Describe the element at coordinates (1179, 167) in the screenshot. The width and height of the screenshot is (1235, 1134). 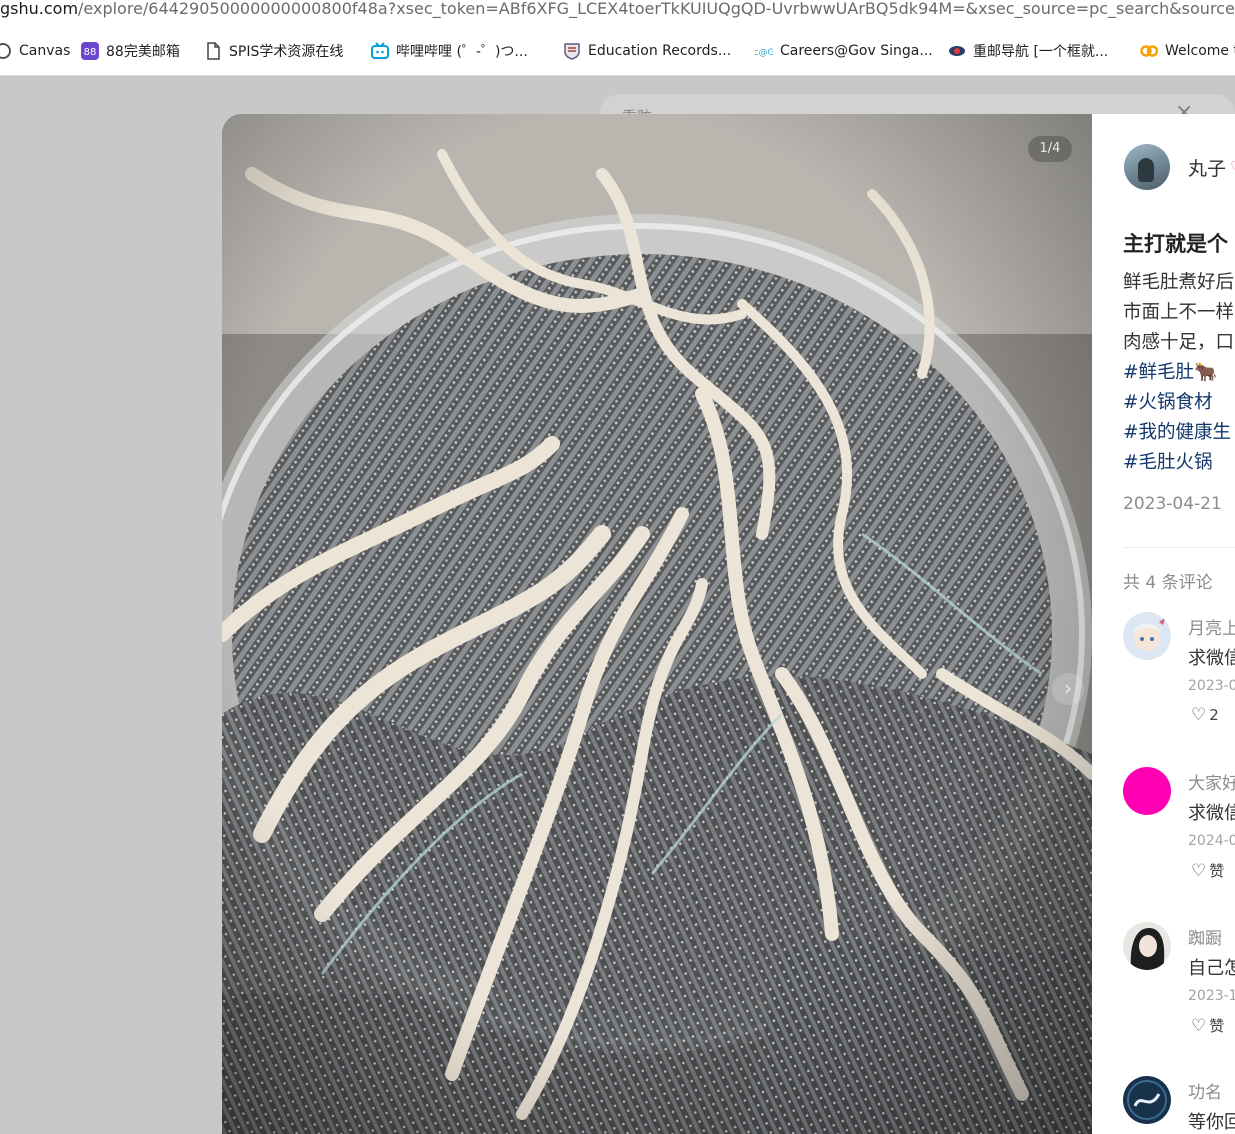
I see `author-row: 丸子 ♡` at that location.